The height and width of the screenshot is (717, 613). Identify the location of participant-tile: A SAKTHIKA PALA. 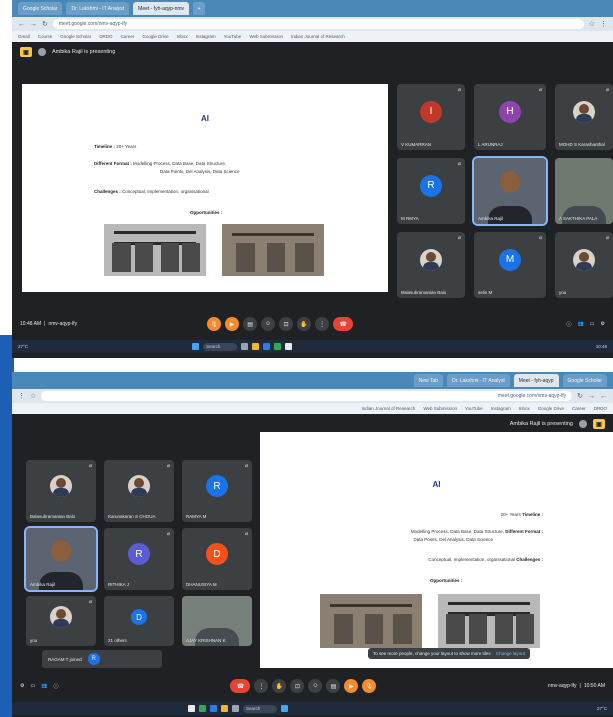
(584, 191).